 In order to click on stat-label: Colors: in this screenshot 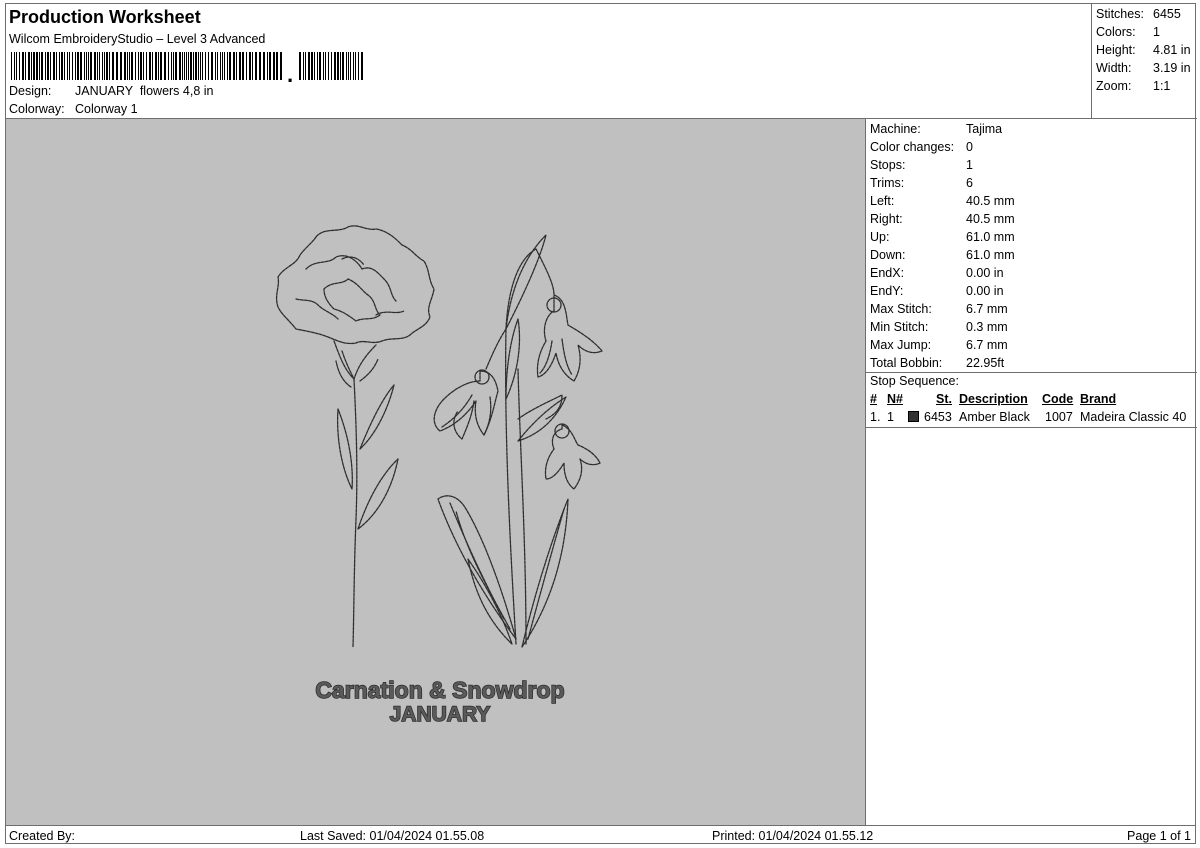, I will do `click(1116, 32)`.